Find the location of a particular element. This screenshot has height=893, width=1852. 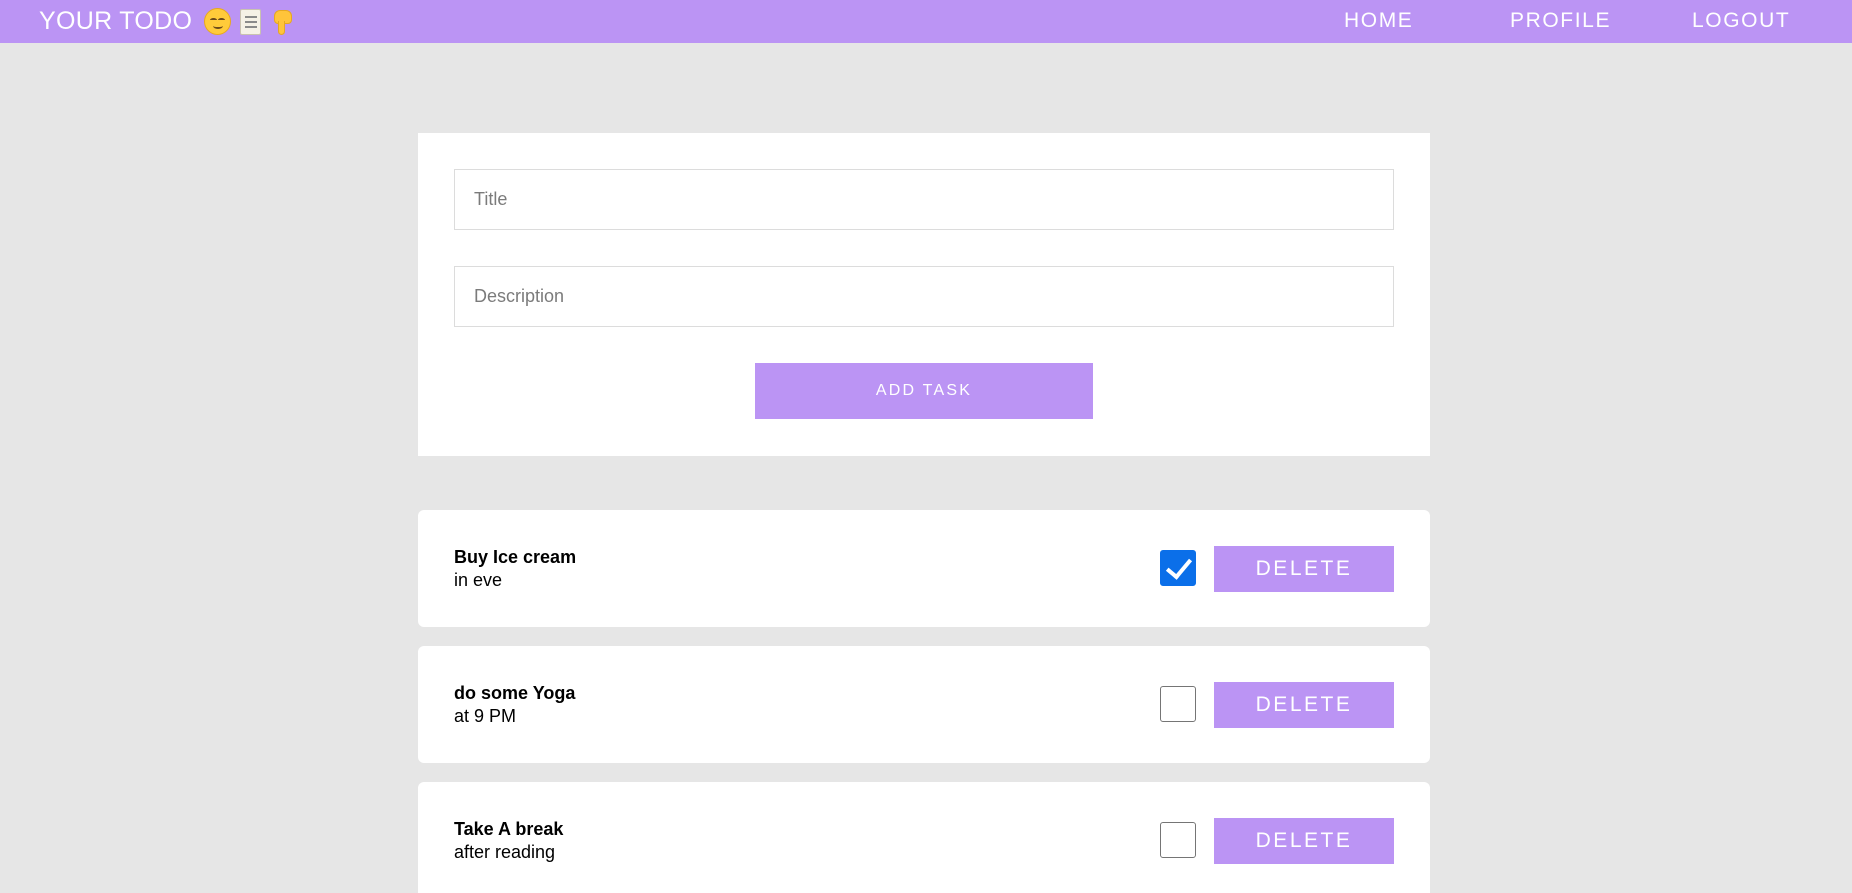

title-input is located at coordinates (924, 199).